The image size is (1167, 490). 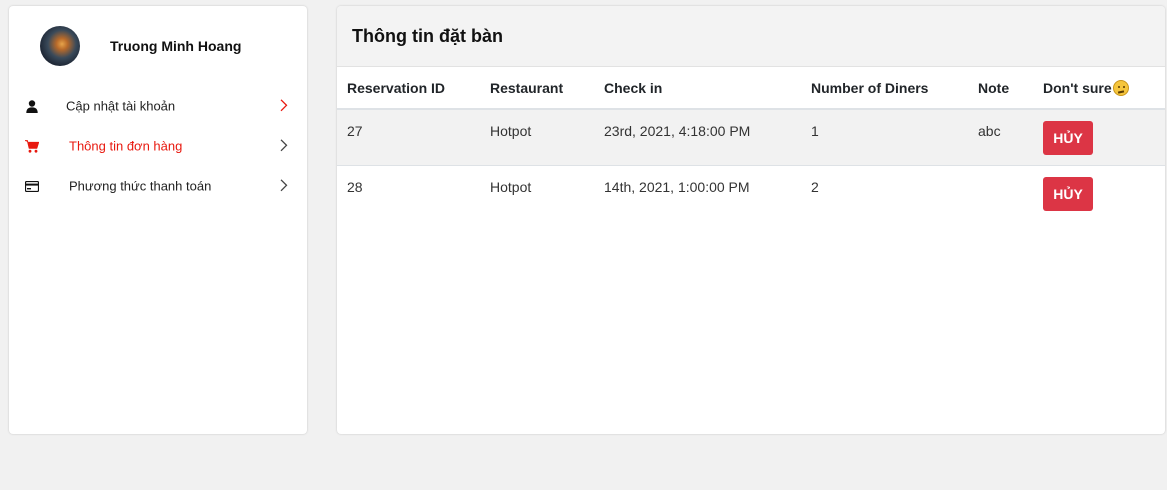 I want to click on sidebar-item-label: Cập nhật tài khoản, so click(x=121, y=106).